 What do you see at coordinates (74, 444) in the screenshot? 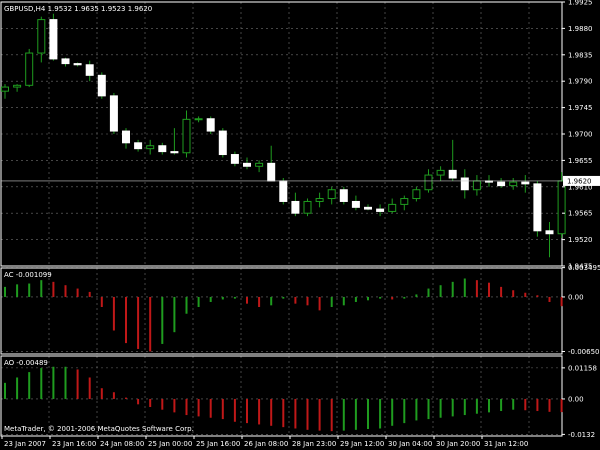
I see `x-tick-label: 23 Jan 16:00` at bounding box center [74, 444].